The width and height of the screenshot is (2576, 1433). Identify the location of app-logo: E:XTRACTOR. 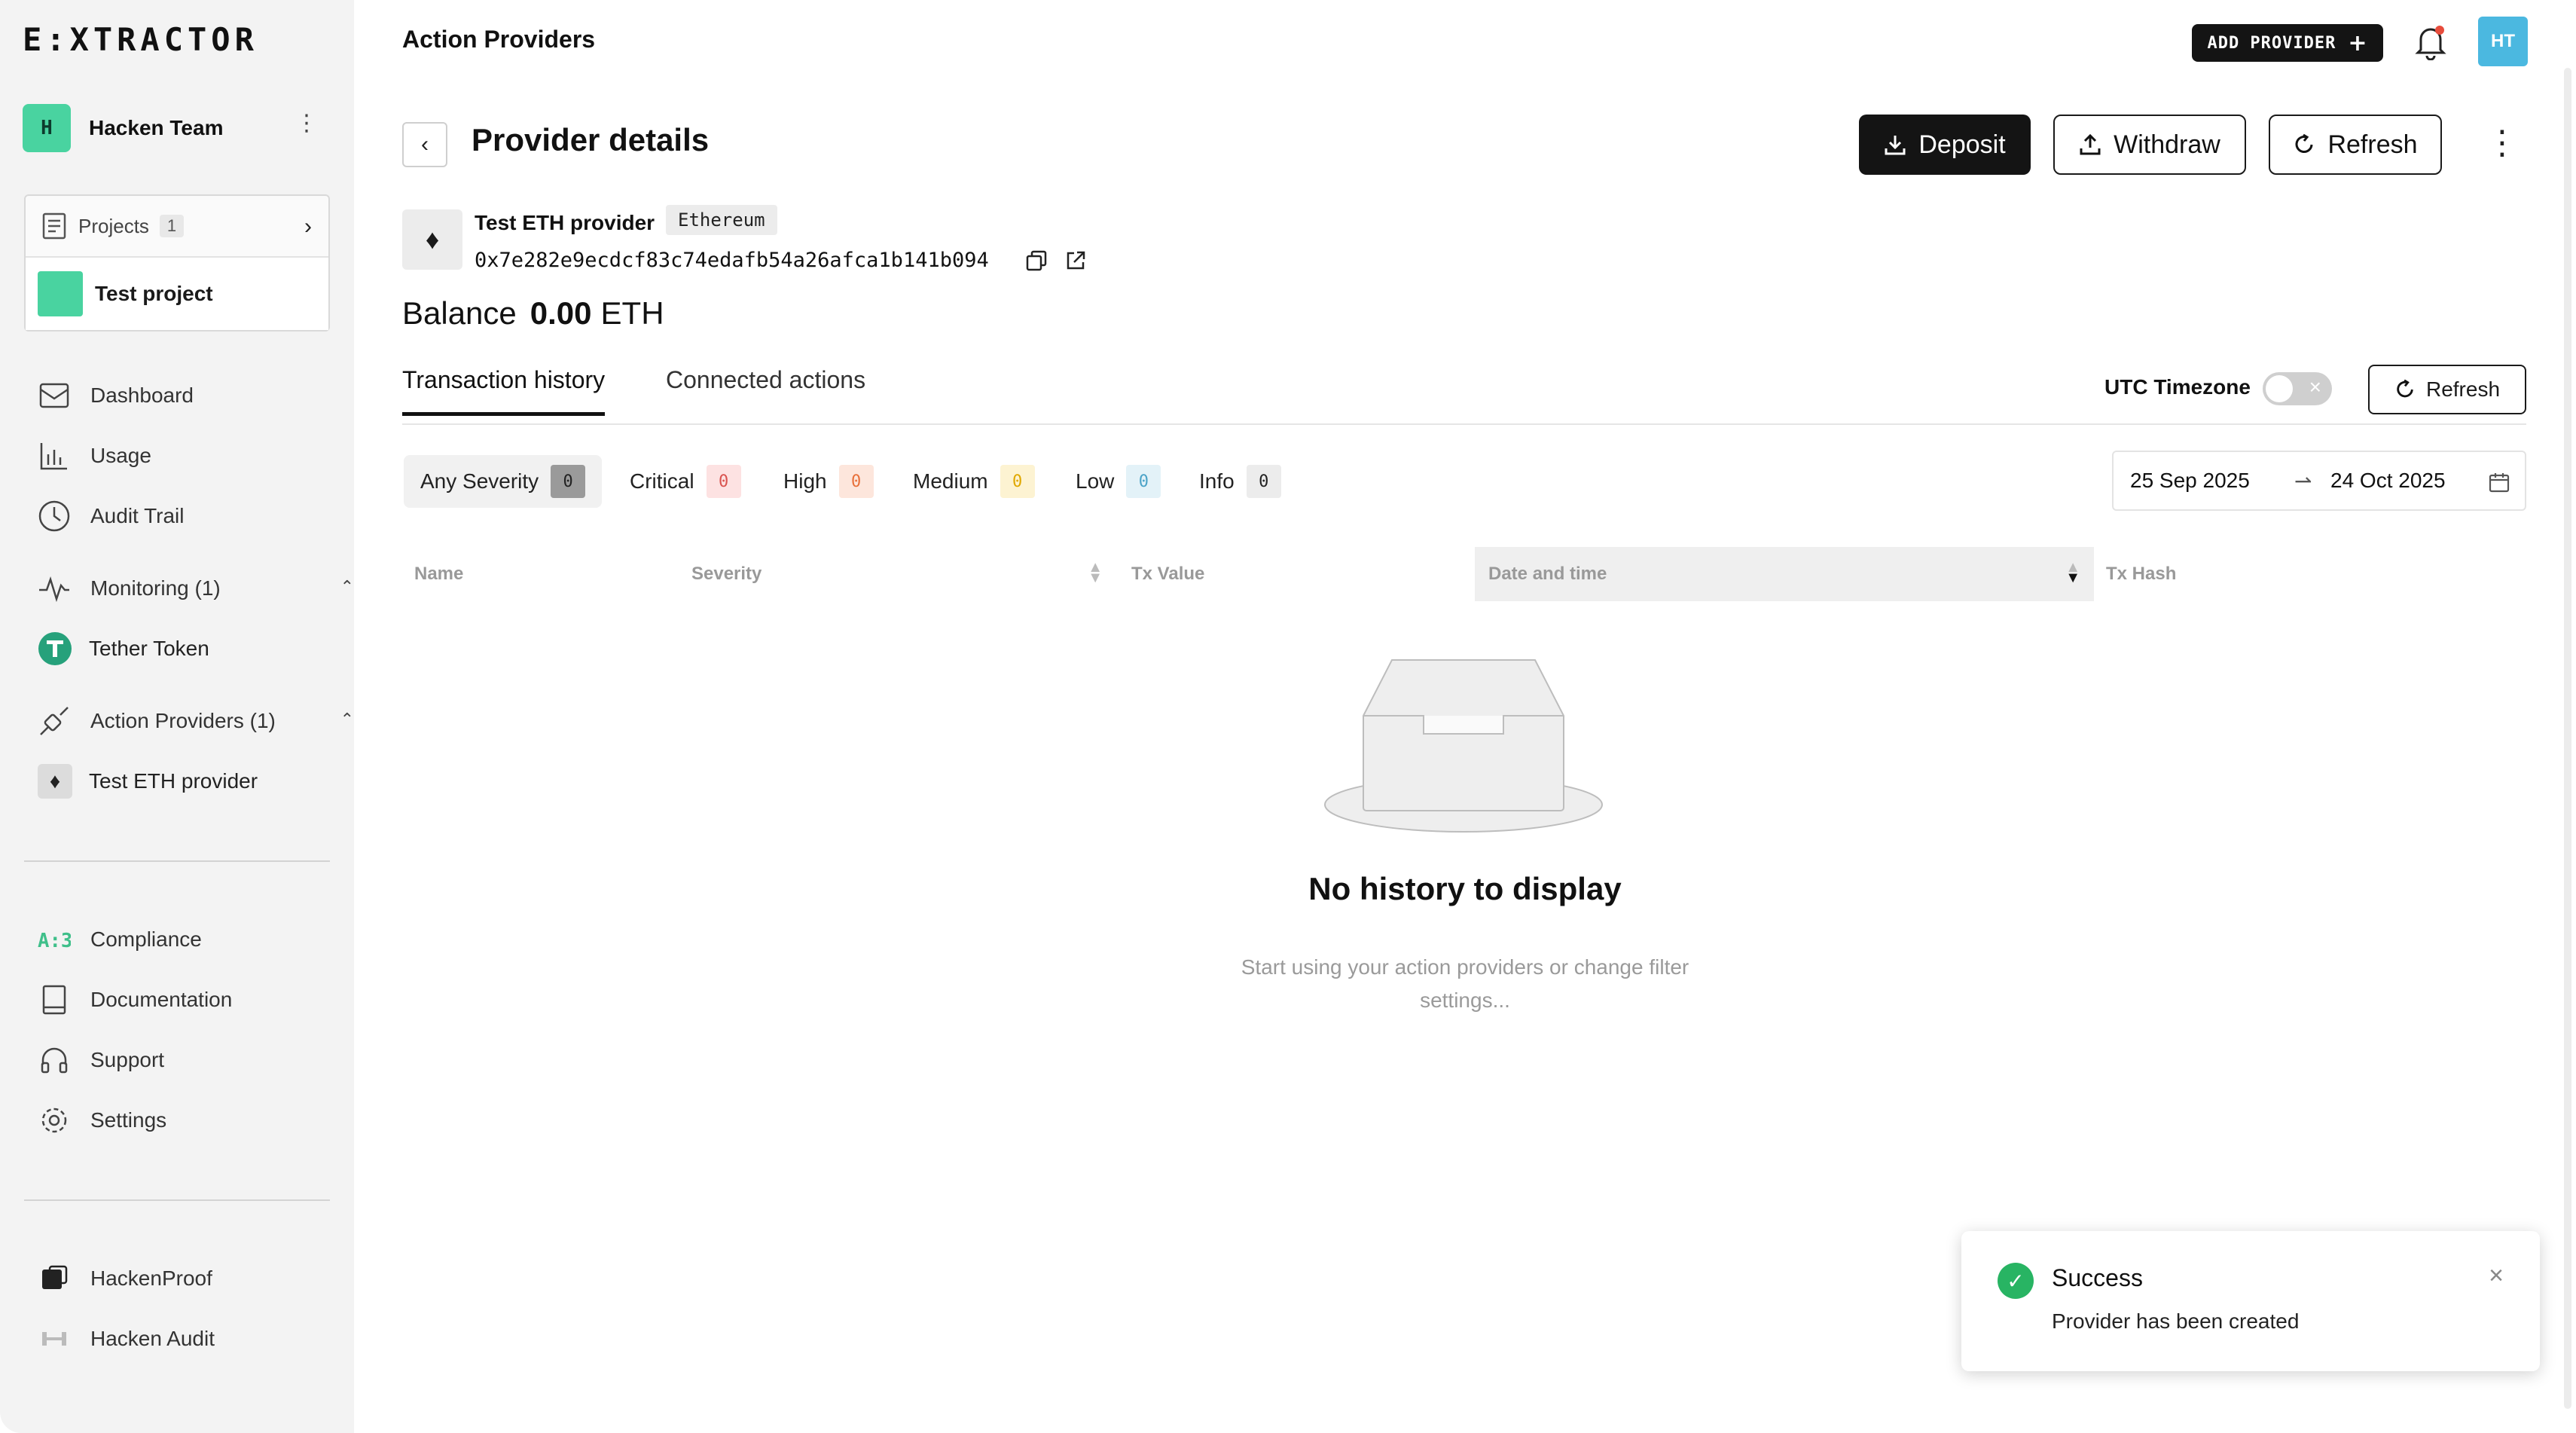
(141, 39).